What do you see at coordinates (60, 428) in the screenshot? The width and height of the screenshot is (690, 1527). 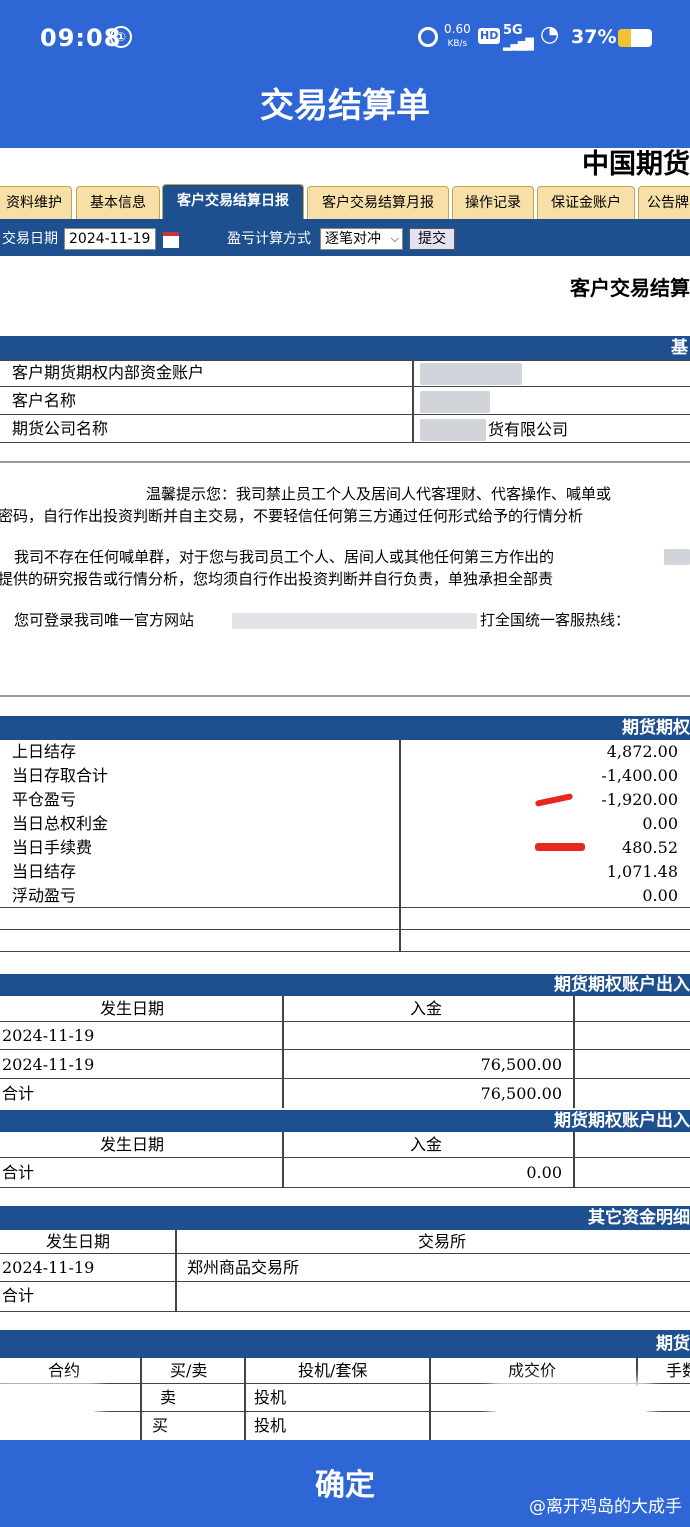 I see `row-label: 期货公司名称` at bounding box center [60, 428].